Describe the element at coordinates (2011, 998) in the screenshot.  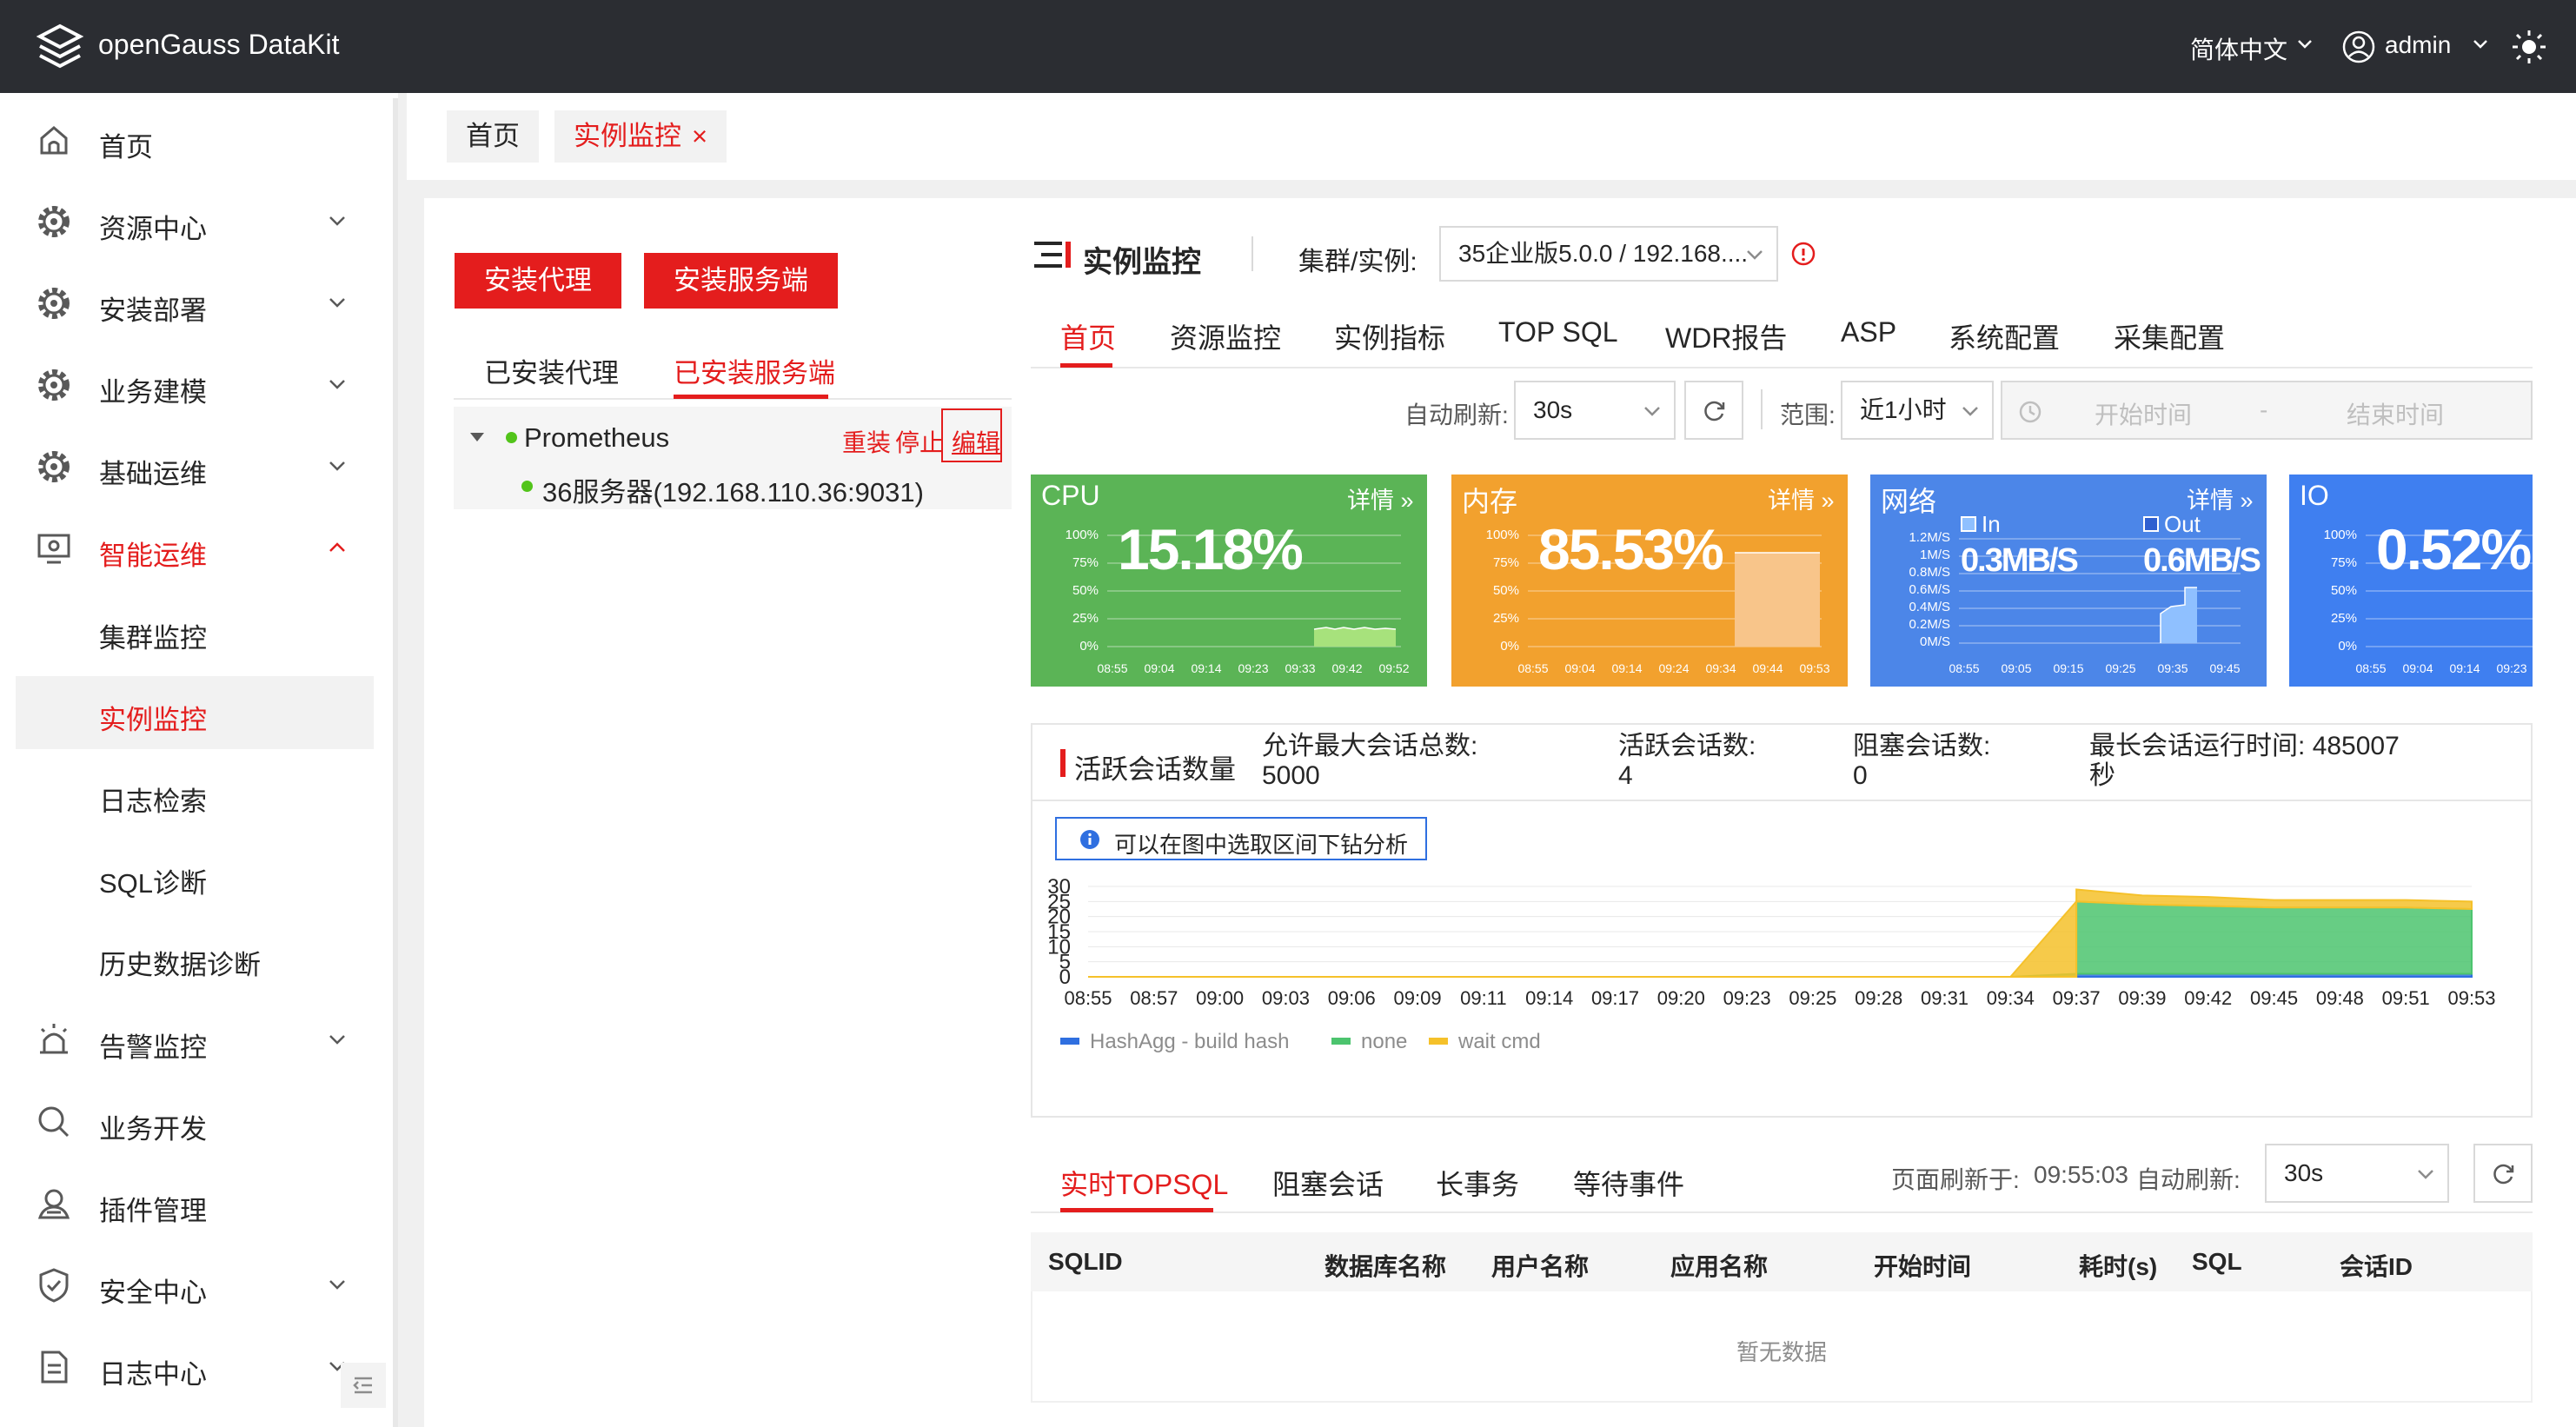
I see `x-tick-label: 09:34` at that location.